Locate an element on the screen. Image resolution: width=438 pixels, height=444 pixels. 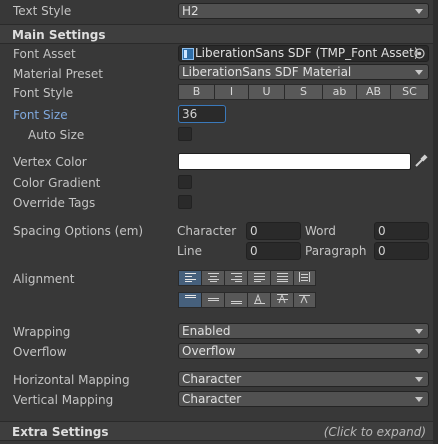
word-spacing-input: 0 is located at coordinates (401, 231).